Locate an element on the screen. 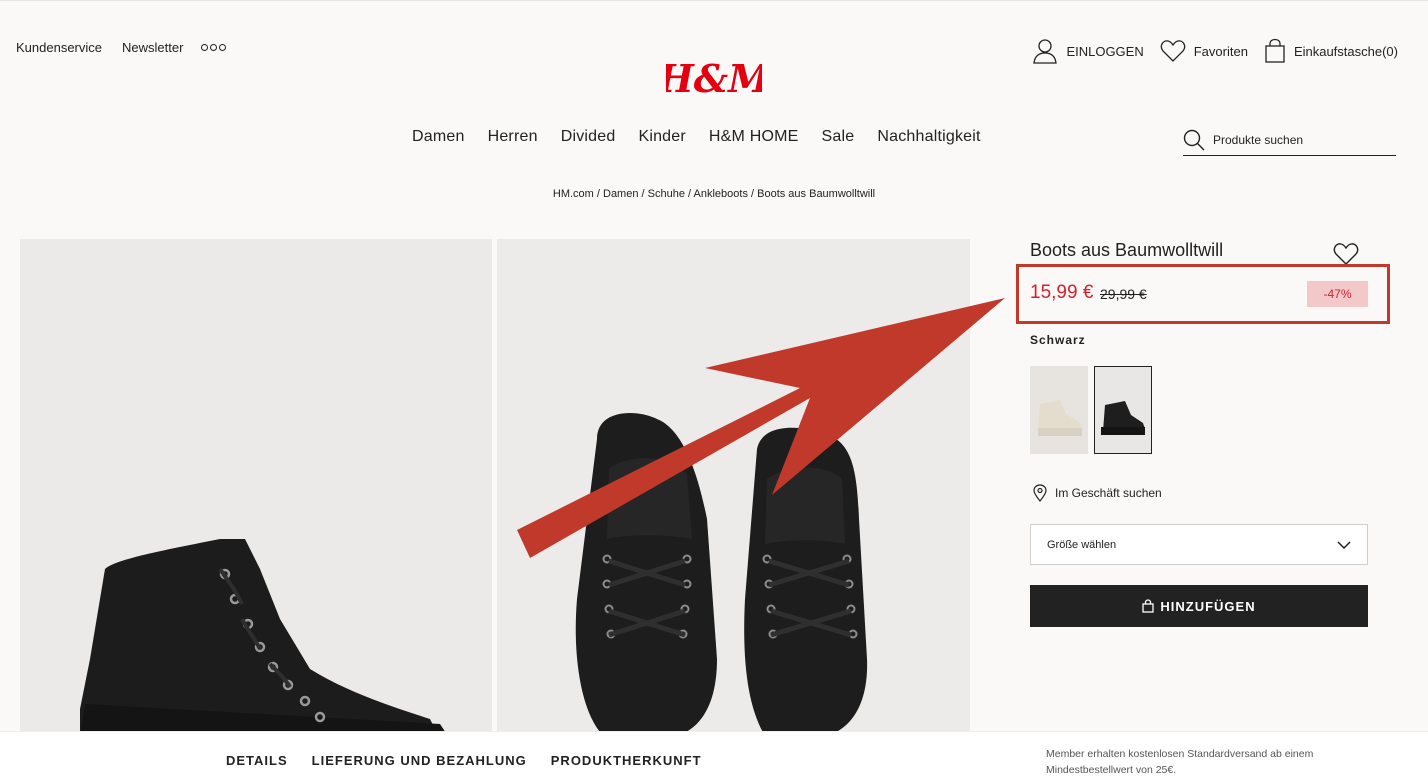 This screenshot has width=1428, height=781. login-button: EINLOGGEN is located at coordinates (1088, 51).